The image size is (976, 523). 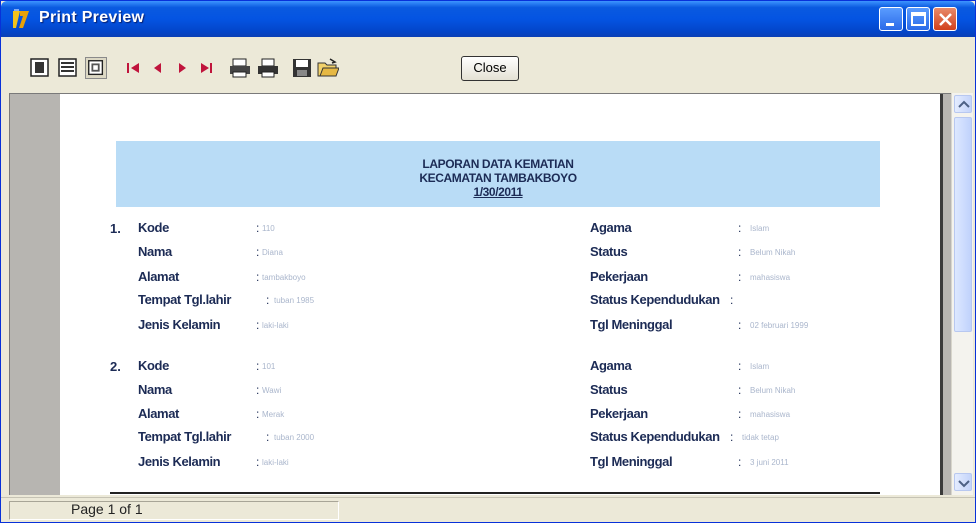 I want to click on close-window-button, so click(x=945, y=19).